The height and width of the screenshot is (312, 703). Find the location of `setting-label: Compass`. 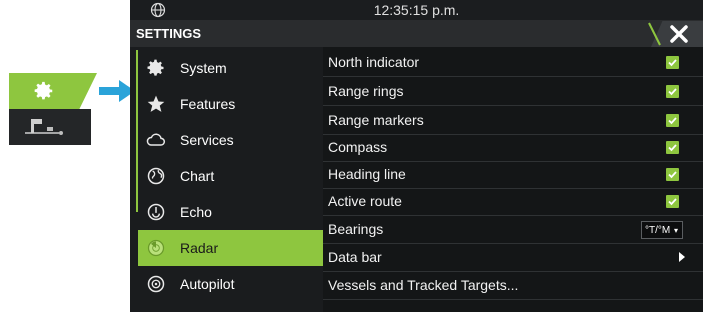

setting-label: Compass is located at coordinates (358, 147).